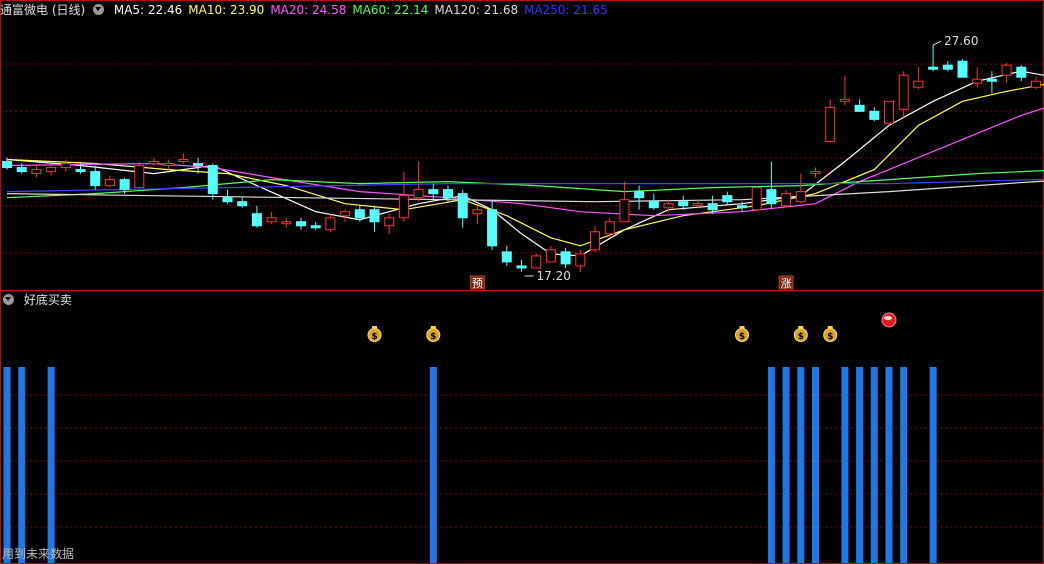 The image size is (1044, 564). Describe the element at coordinates (477, 283) in the screenshot. I see `marker-yu: 预` at that location.